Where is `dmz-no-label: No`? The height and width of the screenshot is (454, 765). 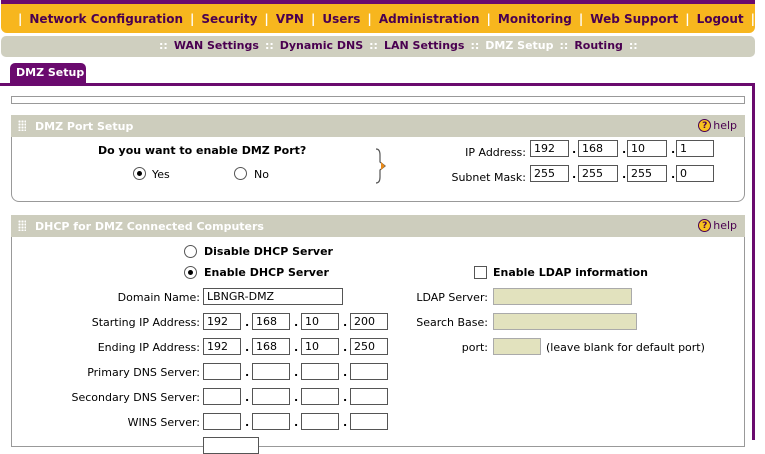 dmz-no-label: No is located at coordinates (261, 174).